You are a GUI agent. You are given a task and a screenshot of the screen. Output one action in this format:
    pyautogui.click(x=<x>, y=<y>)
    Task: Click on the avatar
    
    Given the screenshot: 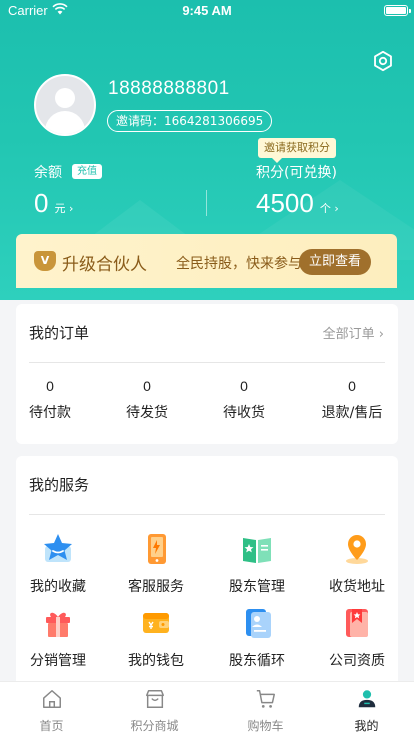 What is the action you would take?
    pyautogui.click(x=65, y=105)
    